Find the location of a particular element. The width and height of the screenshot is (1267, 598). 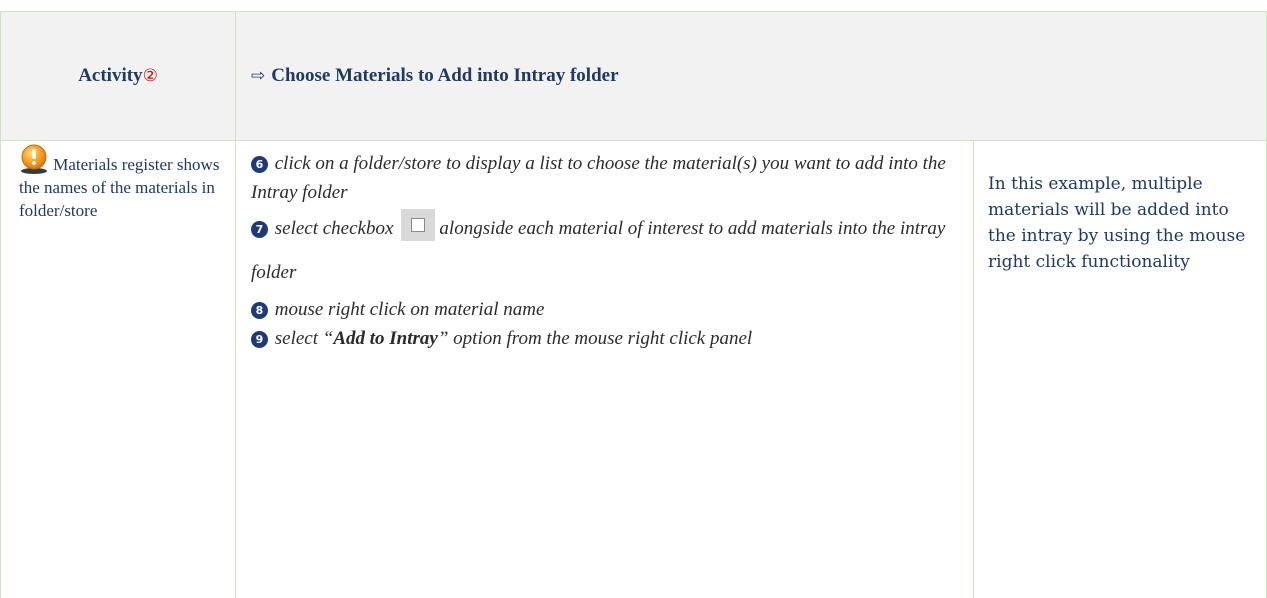

step-8: 8 mouse right click on material name is located at coordinates (606, 309).